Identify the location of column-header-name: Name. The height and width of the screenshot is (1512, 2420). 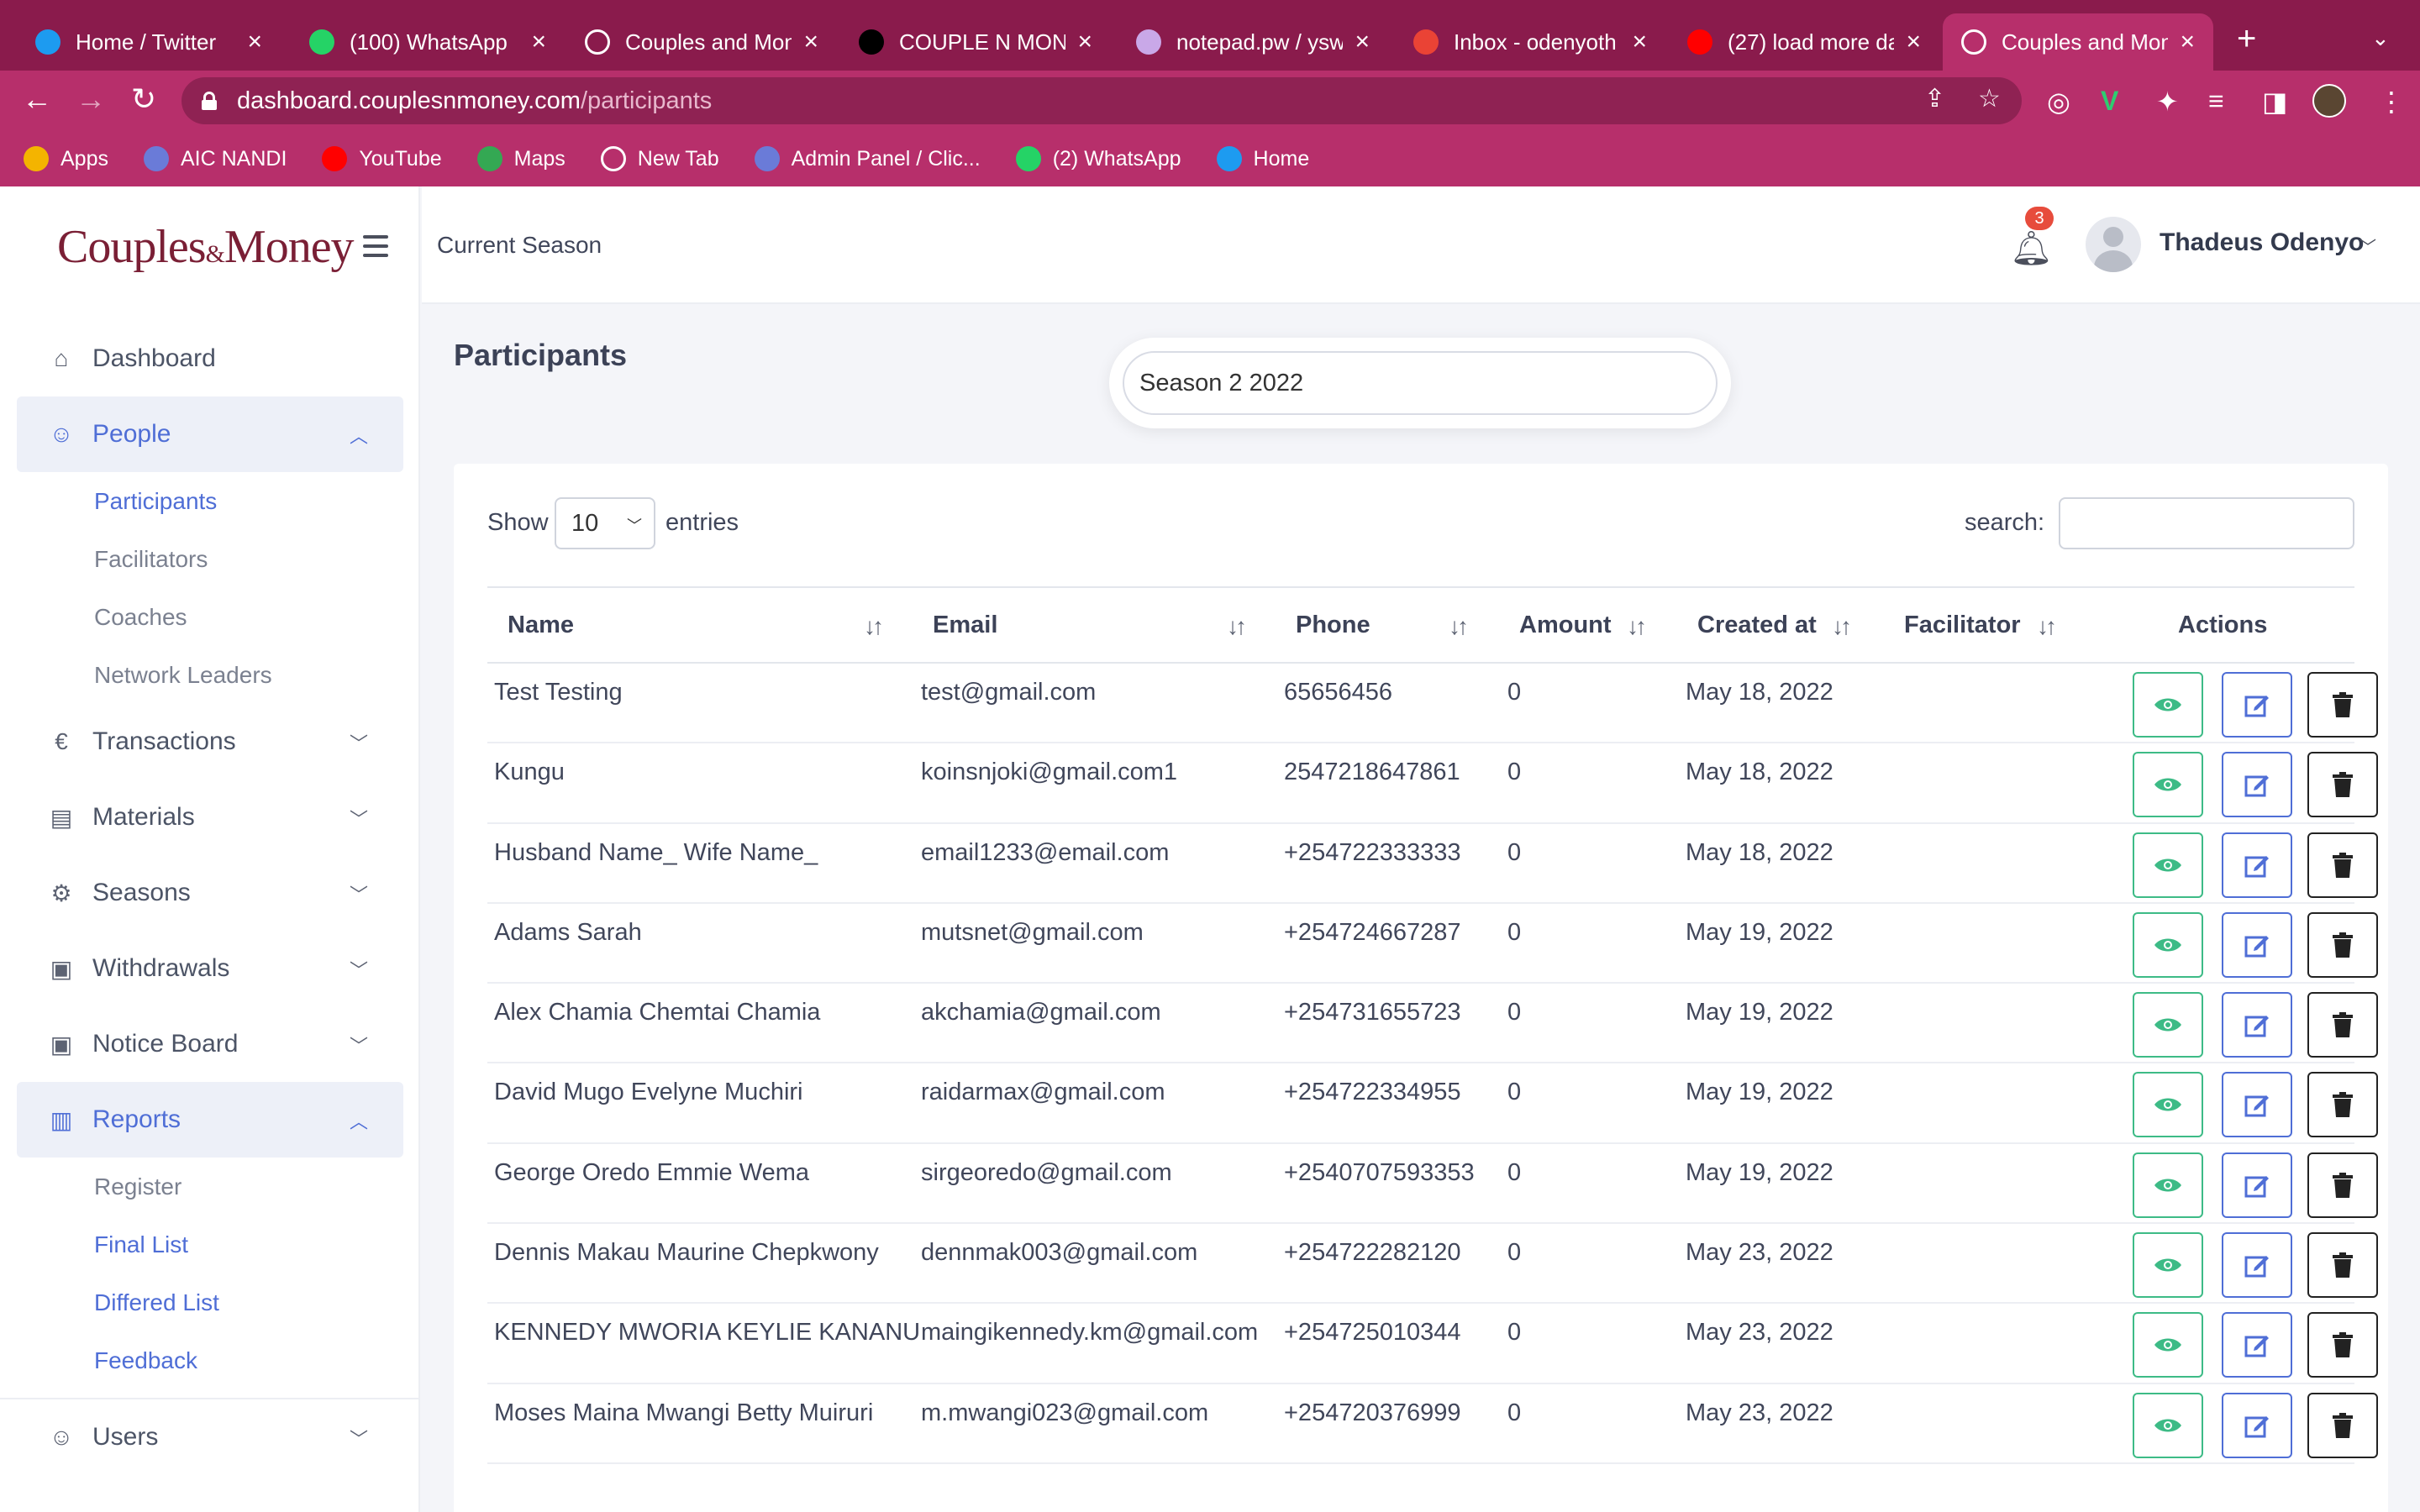
(541, 625).